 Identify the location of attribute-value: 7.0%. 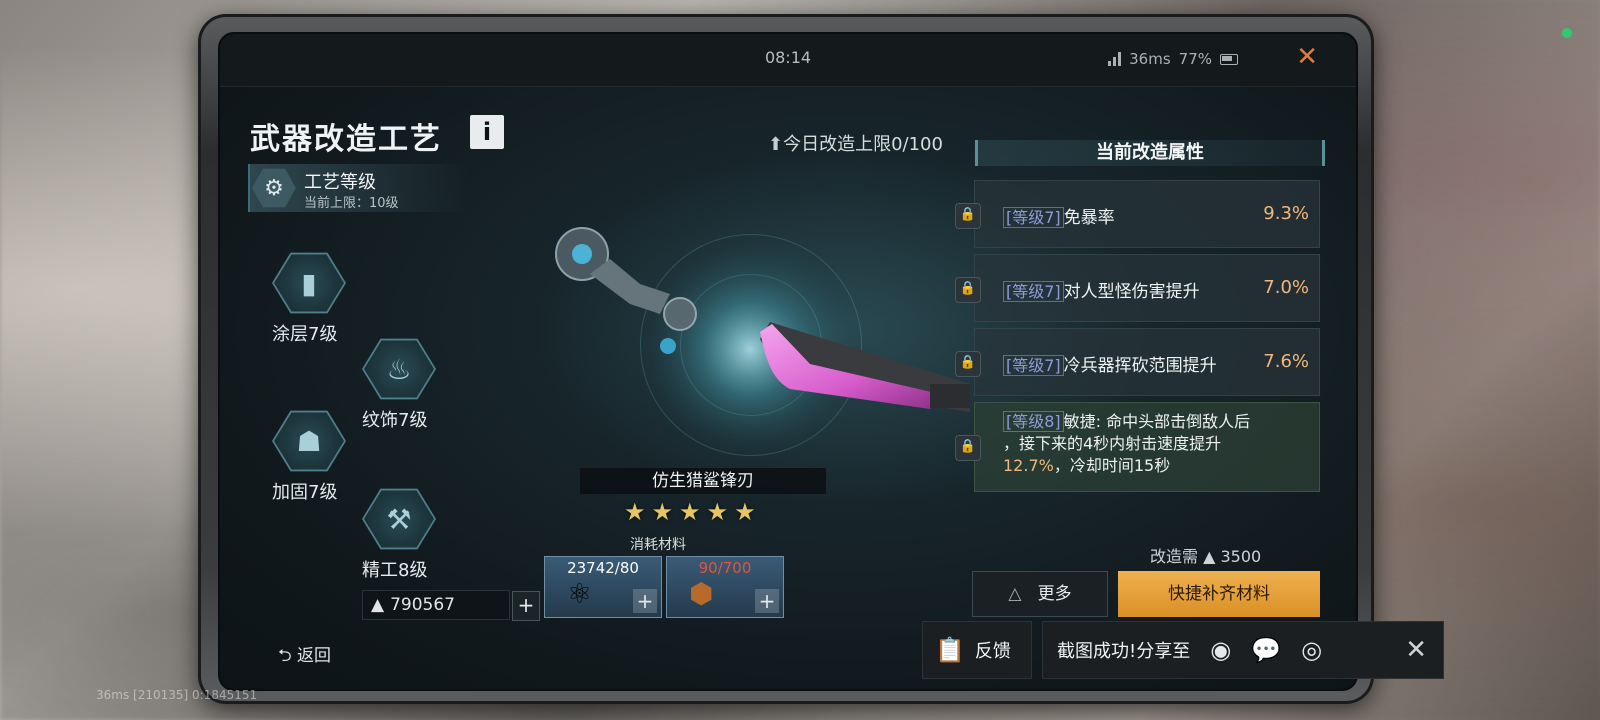
(1286, 287).